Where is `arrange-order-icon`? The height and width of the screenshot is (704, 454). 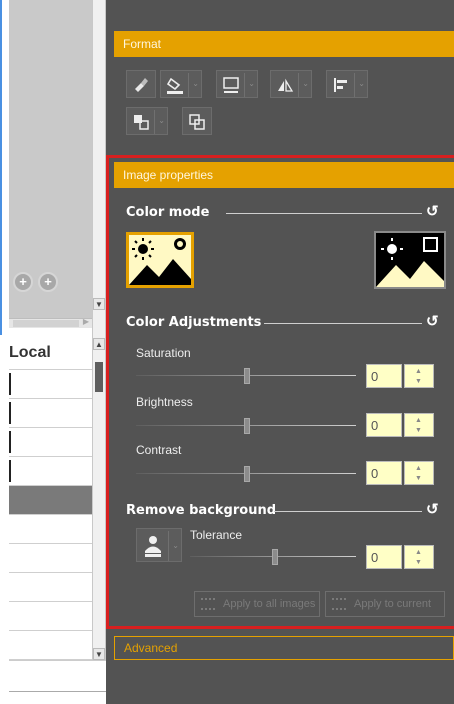
arrange-order-icon is located at coordinates (141, 122).